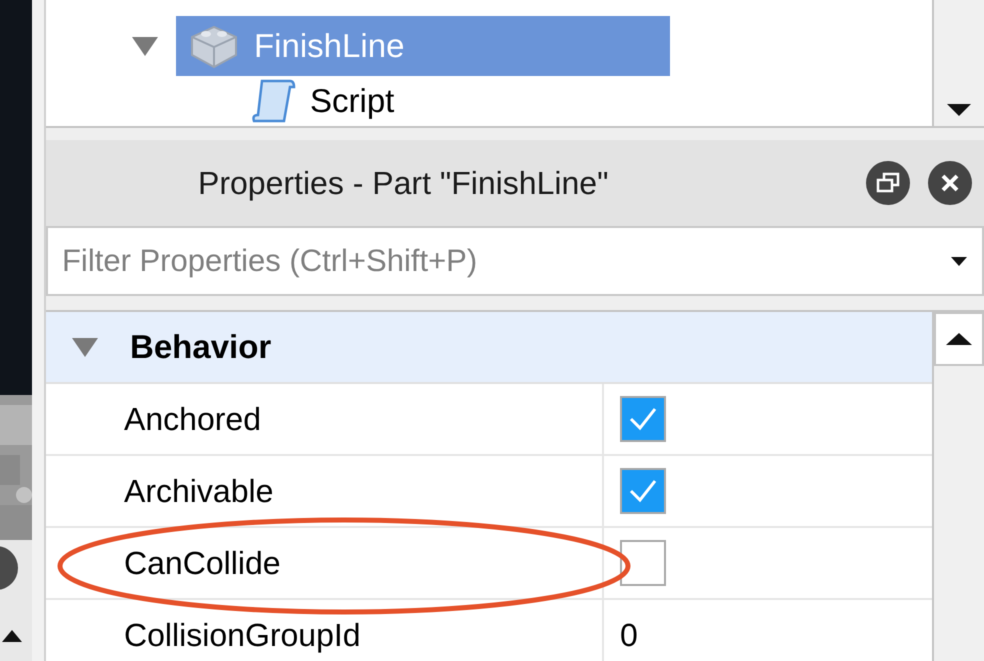 Image resolution: width=984 pixels, height=661 pixels. Describe the element at coordinates (959, 261) in the screenshot. I see `dropdown-caret-icon` at that location.